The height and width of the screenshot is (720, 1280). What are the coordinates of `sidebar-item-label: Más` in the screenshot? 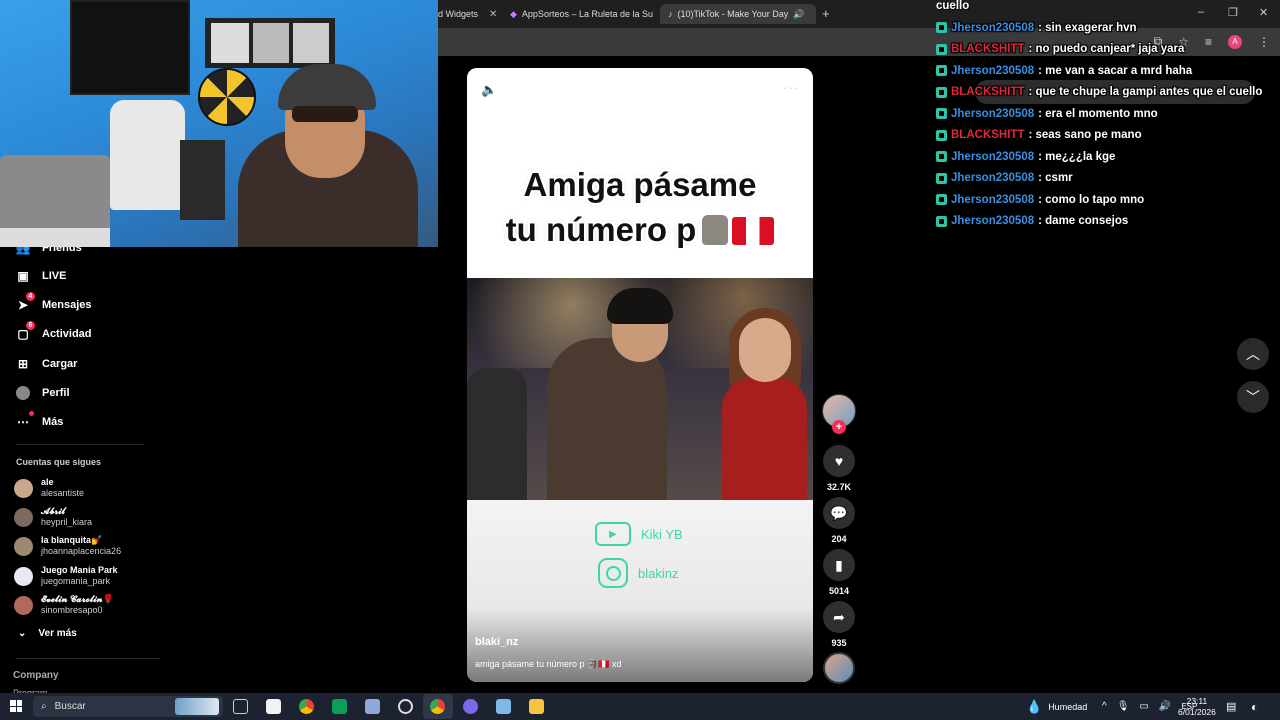 It's located at (53, 422).